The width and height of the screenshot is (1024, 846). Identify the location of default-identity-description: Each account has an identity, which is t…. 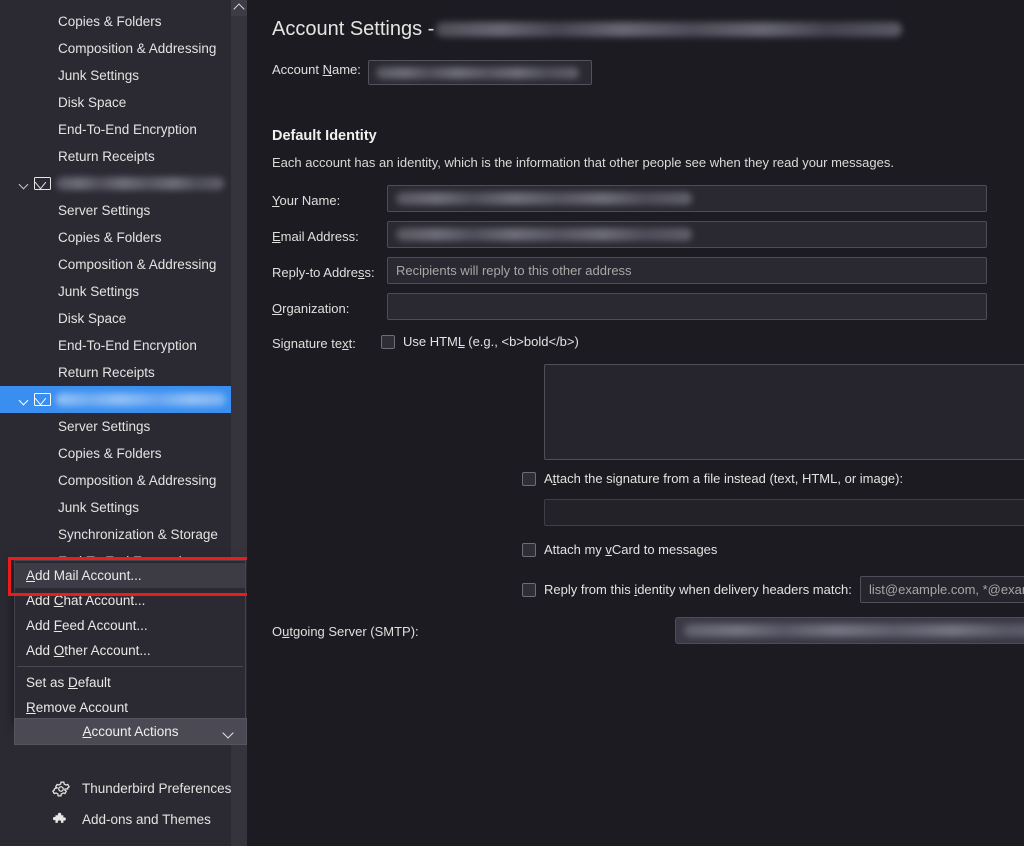
(583, 162).